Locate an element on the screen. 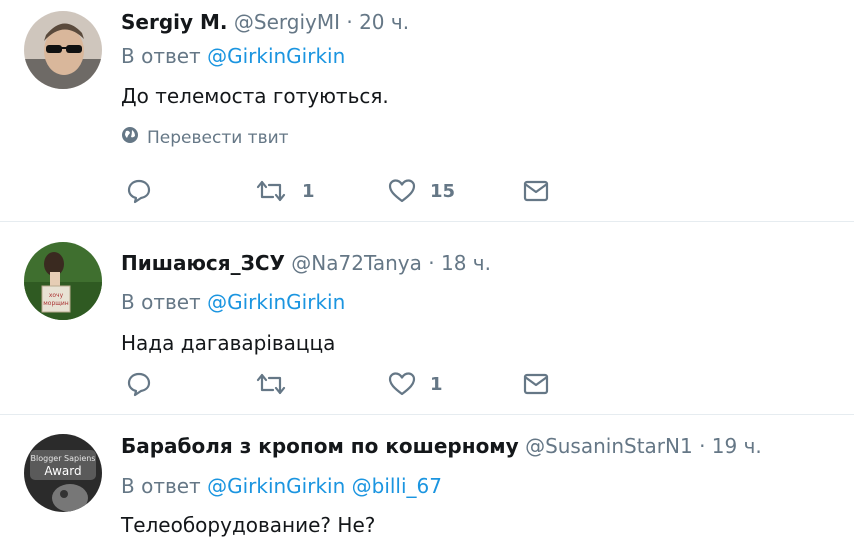 The height and width of the screenshot is (555, 854). avatar-text: Award is located at coordinates (62, 471).